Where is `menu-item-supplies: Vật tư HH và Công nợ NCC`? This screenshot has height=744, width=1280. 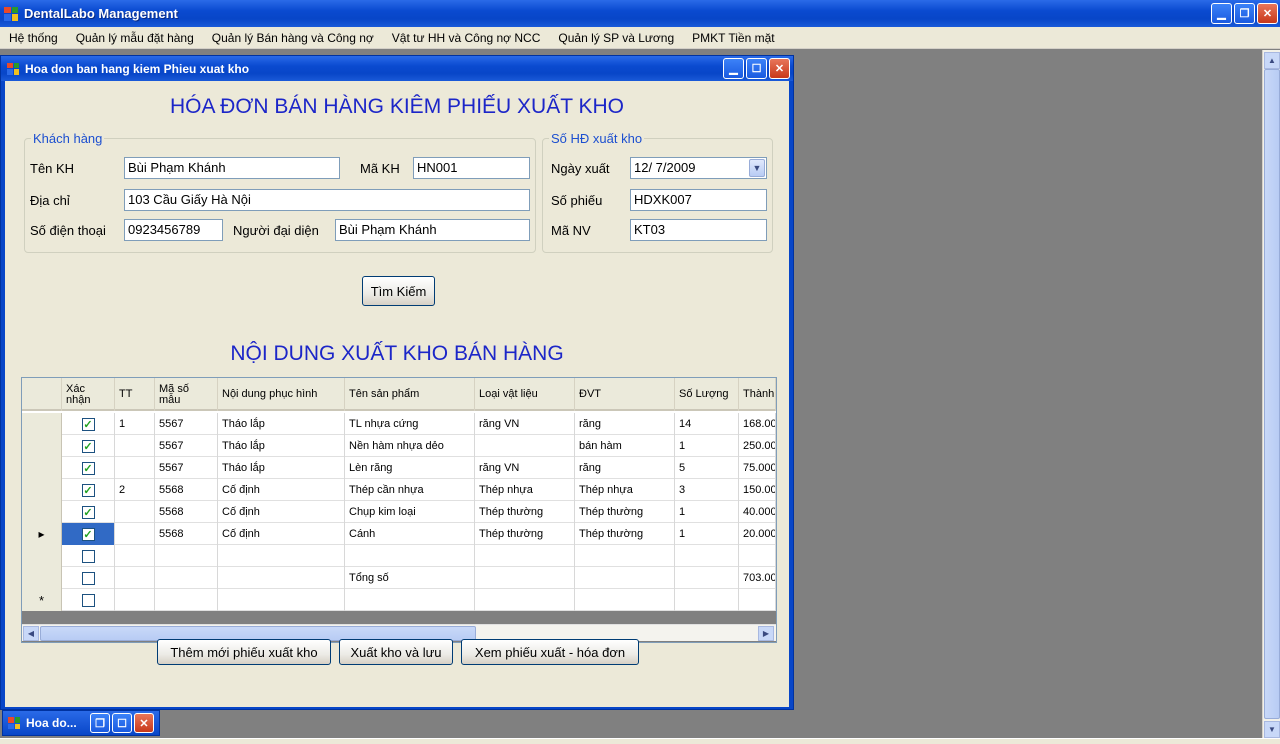 menu-item-supplies: Vật tư HH và Công nợ NCC is located at coordinates (466, 38).